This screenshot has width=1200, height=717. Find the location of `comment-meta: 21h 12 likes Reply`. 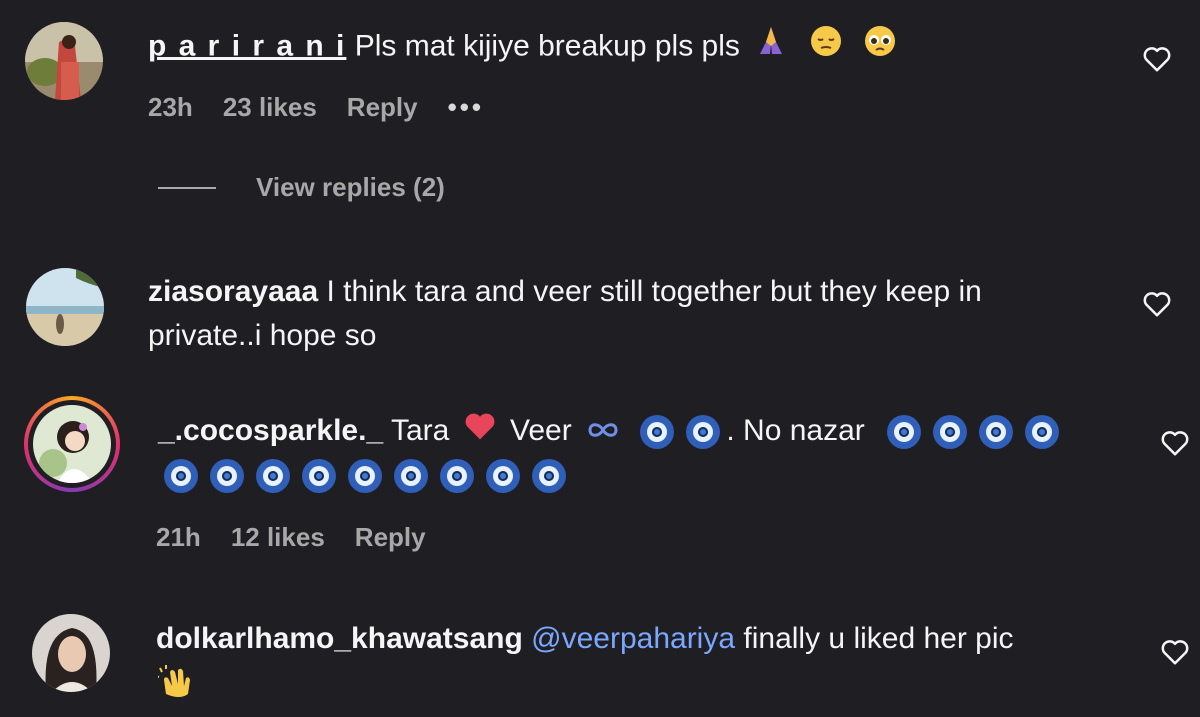

comment-meta: 21h 12 likes Reply is located at coordinates (306, 537).